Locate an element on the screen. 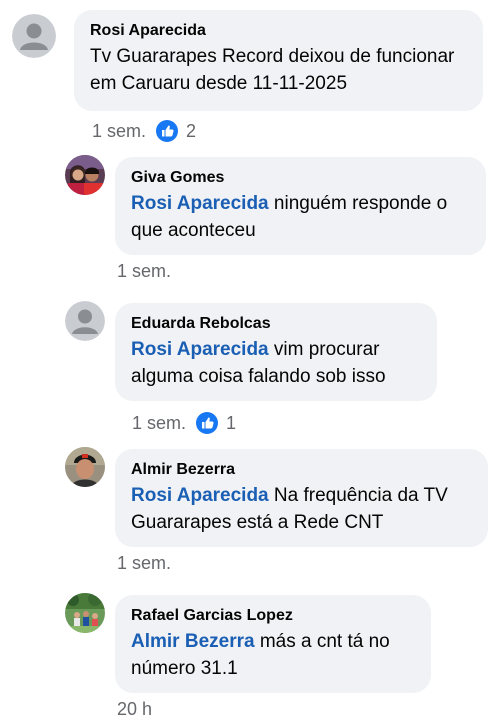 This screenshot has height=728, width=499. comment-meta: 20 h is located at coordinates (134, 709).